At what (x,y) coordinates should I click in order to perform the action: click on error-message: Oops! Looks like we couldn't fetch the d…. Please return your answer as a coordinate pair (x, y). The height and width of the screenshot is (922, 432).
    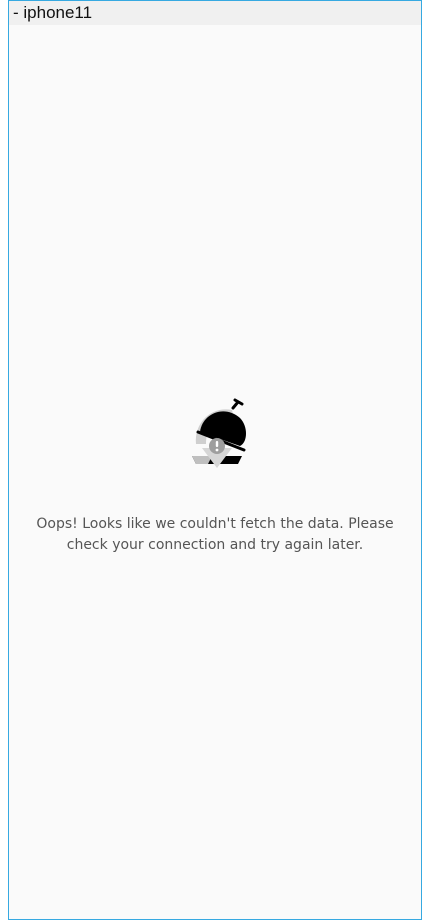
    Looking at the image, I should click on (215, 534).